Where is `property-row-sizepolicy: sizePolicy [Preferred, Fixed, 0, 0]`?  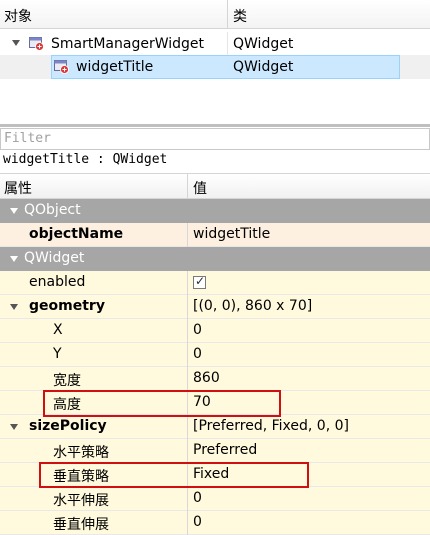 property-row-sizepolicy: sizePolicy [Preferred, Fixed, 0, 0] is located at coordinates (215, 427).